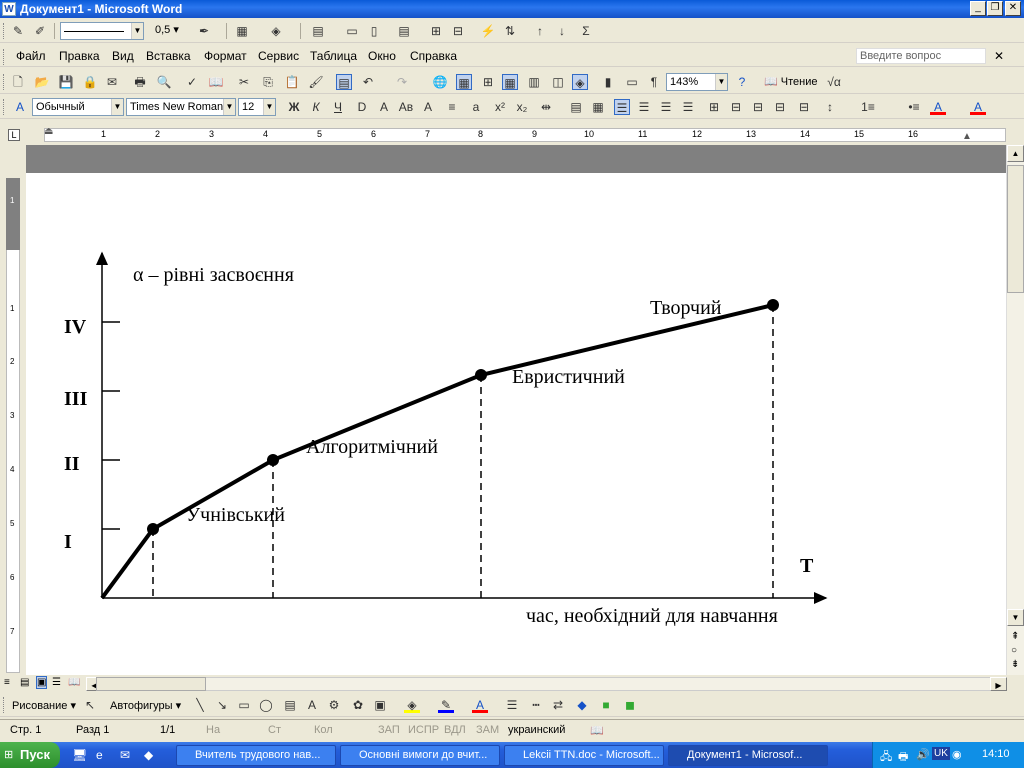  I want to click on change-case-icon: a, so click(476, 107).